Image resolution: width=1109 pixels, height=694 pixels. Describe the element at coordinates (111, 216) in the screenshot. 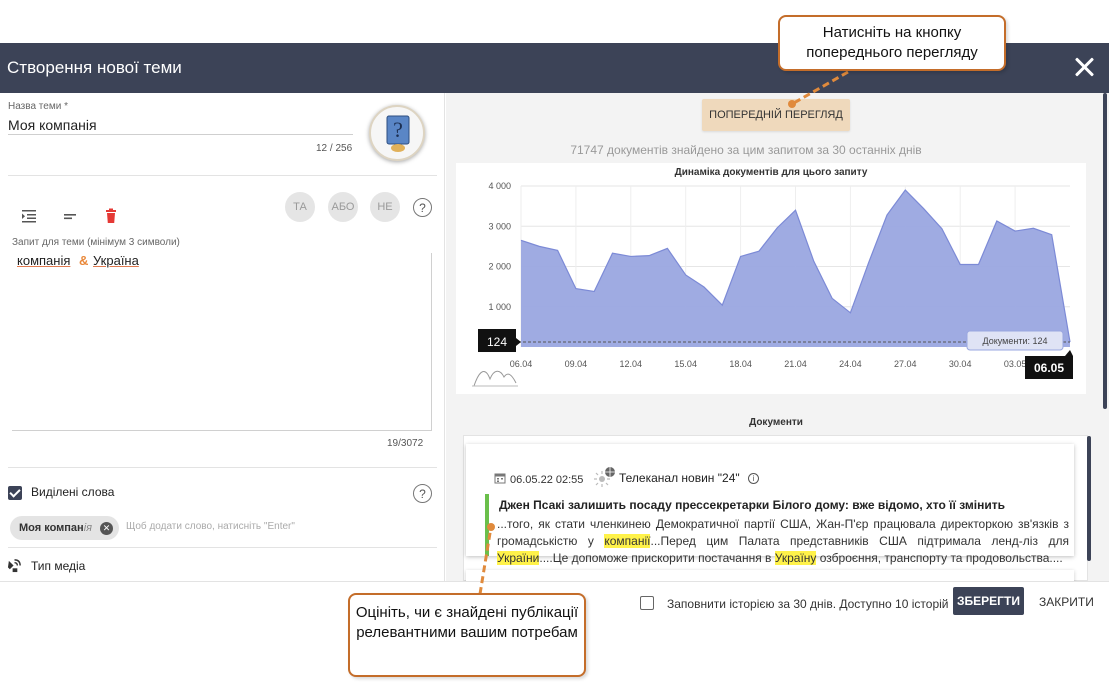

I see `delete-icon` at that location.